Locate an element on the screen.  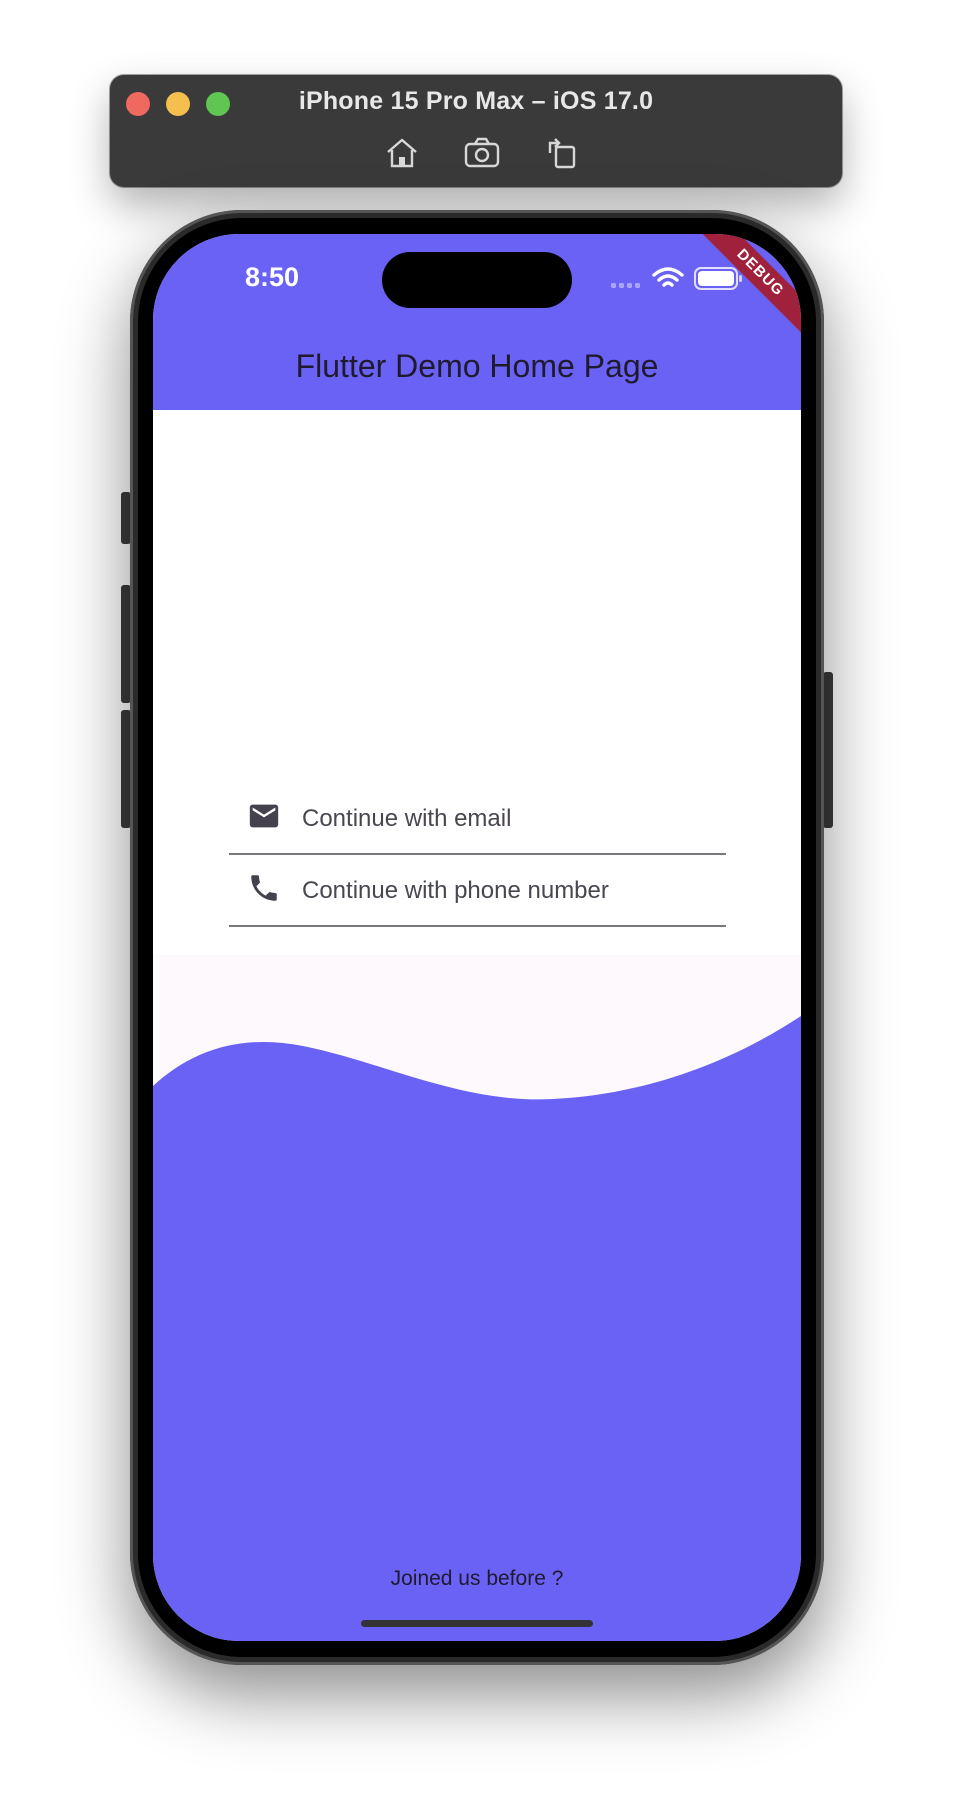
home-indicator is located at coordinates (477, 1623).